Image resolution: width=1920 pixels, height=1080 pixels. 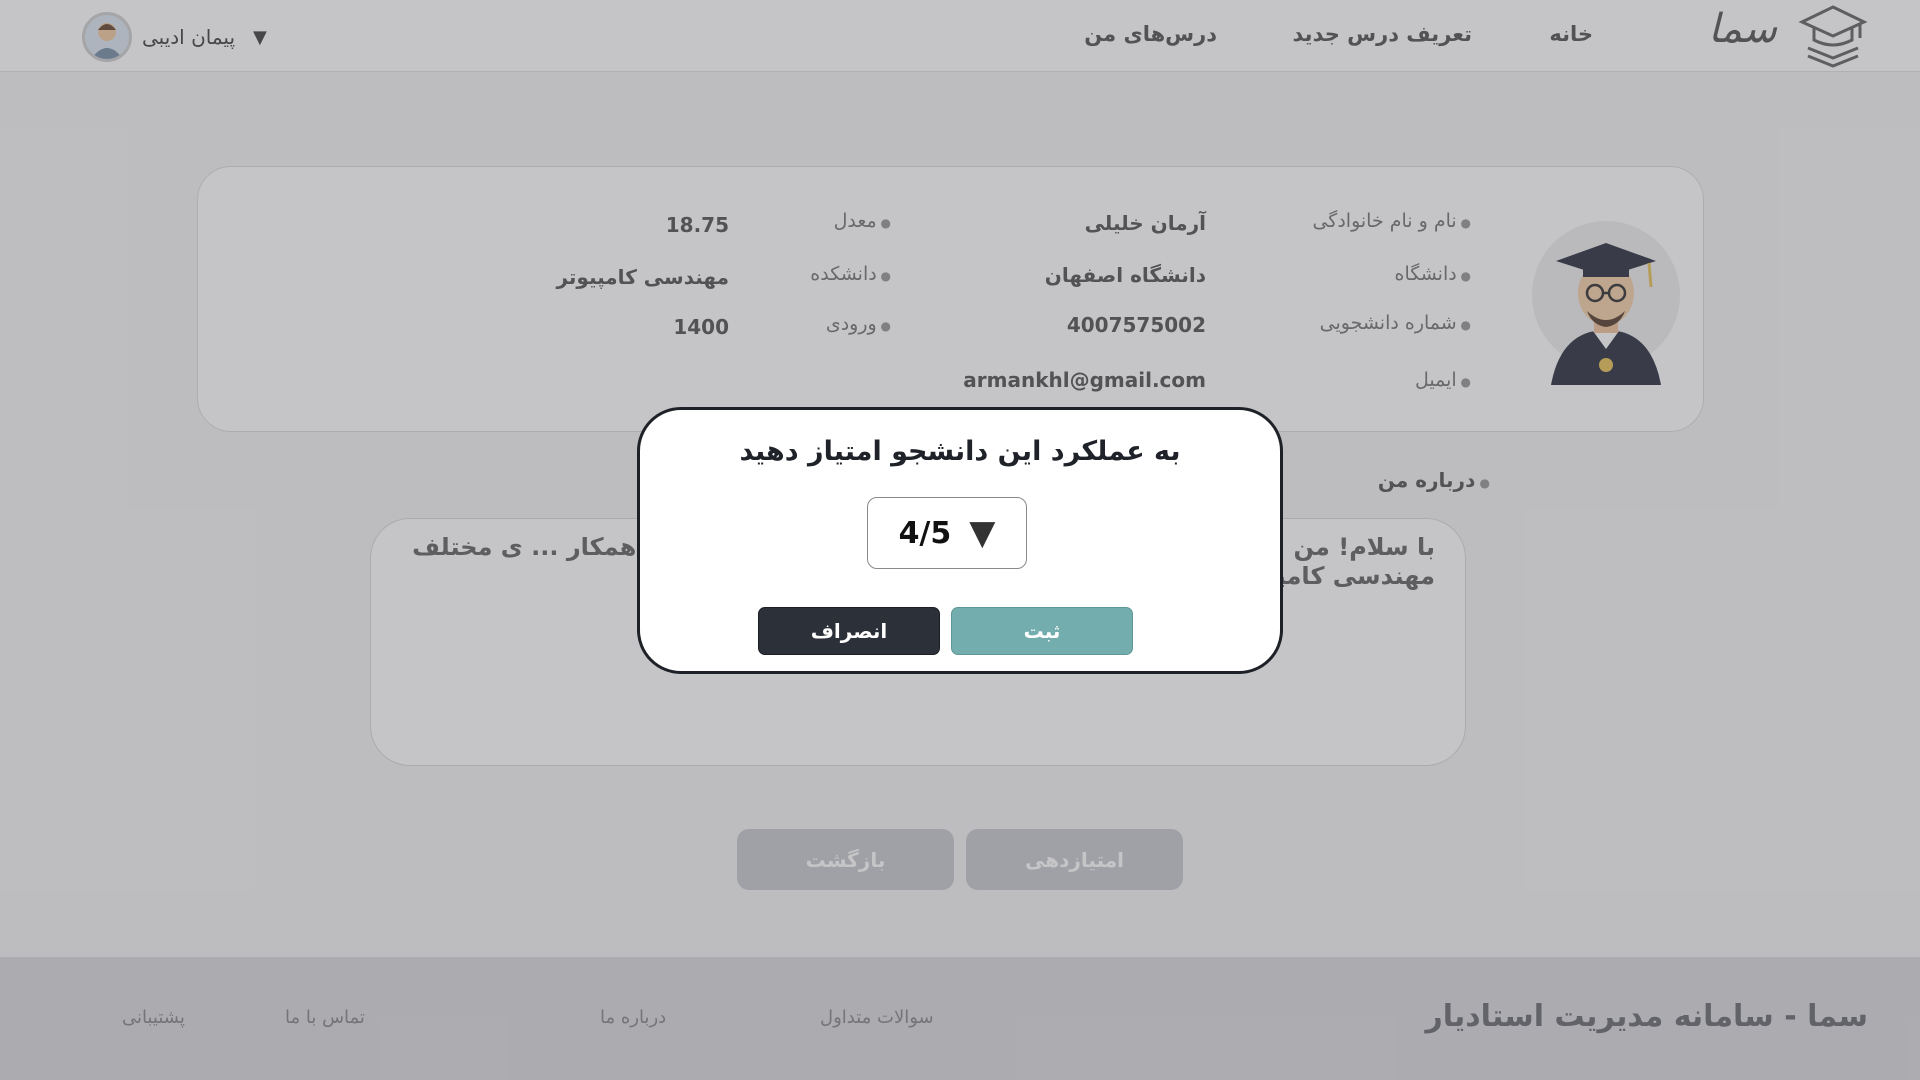 I want to click on cancel-button: انصراف, so click(x=849, y=631).